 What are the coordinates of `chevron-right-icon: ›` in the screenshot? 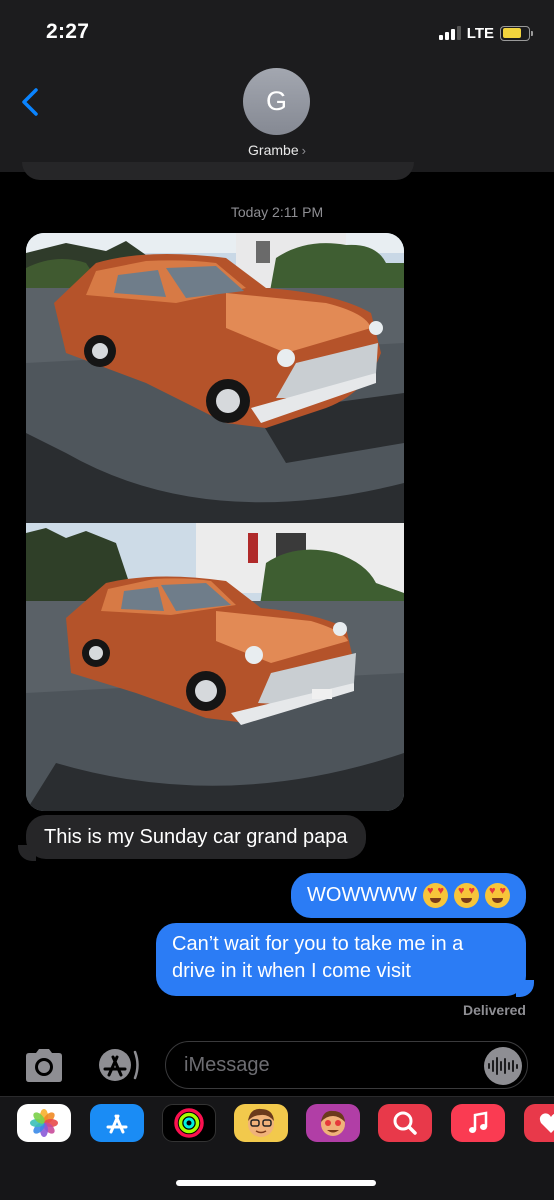 It's located at (303, 150).